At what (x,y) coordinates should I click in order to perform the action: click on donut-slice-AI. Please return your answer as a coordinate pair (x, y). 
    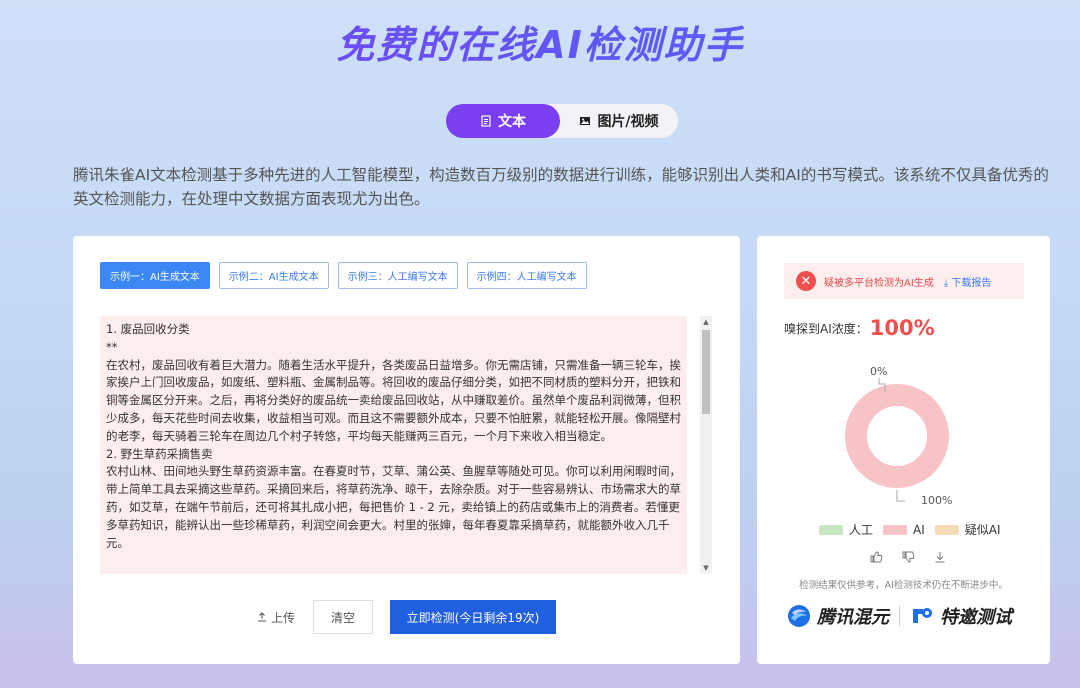
    Looking at the image, I should click on (897, 436).